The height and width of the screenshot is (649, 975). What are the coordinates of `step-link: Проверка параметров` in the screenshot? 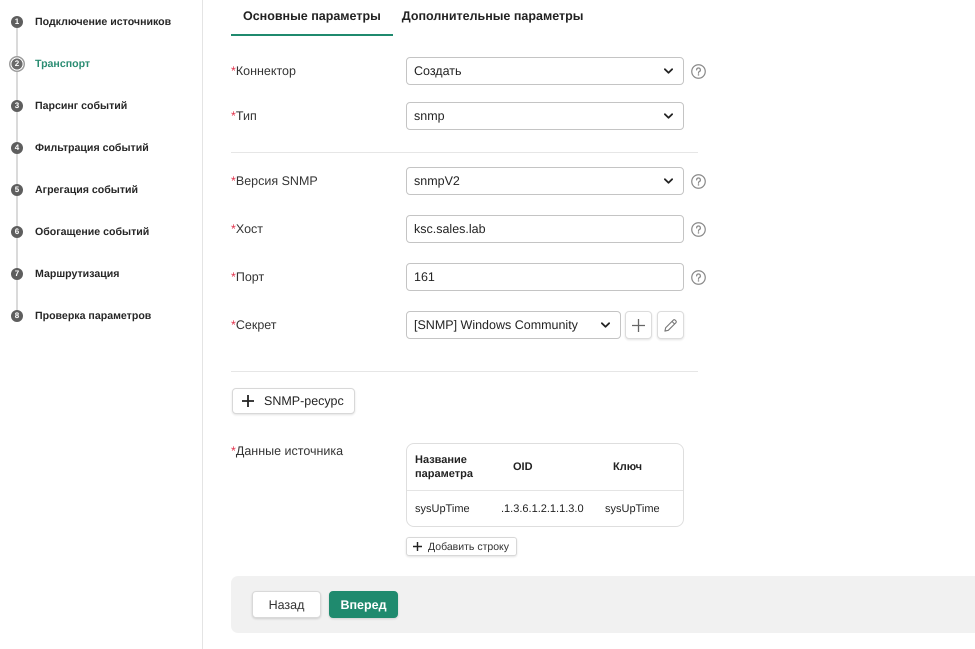 It's located at (93, 316).